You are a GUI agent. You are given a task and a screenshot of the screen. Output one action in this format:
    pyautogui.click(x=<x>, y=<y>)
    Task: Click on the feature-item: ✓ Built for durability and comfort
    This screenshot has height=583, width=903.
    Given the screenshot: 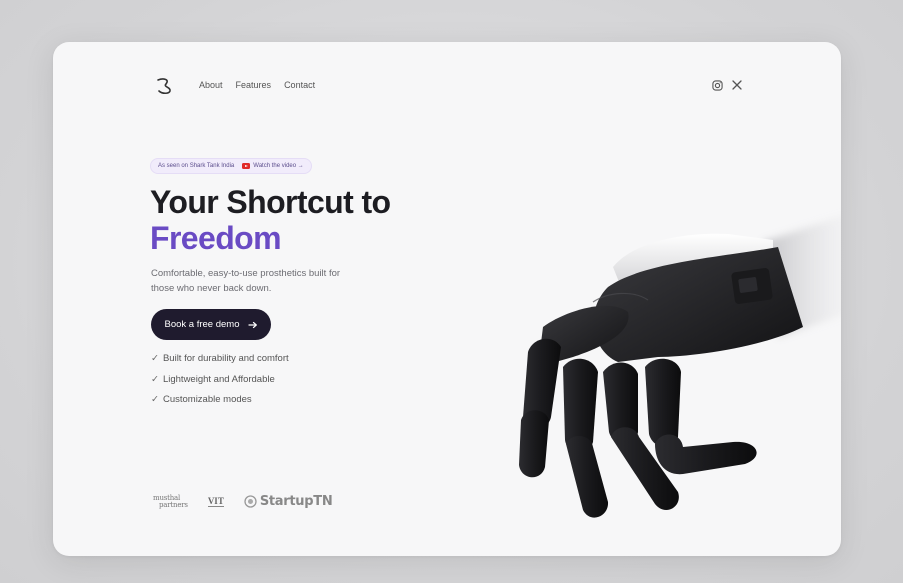 What is the action you would take?
    pyautogui.click(x=220, y=363)
    